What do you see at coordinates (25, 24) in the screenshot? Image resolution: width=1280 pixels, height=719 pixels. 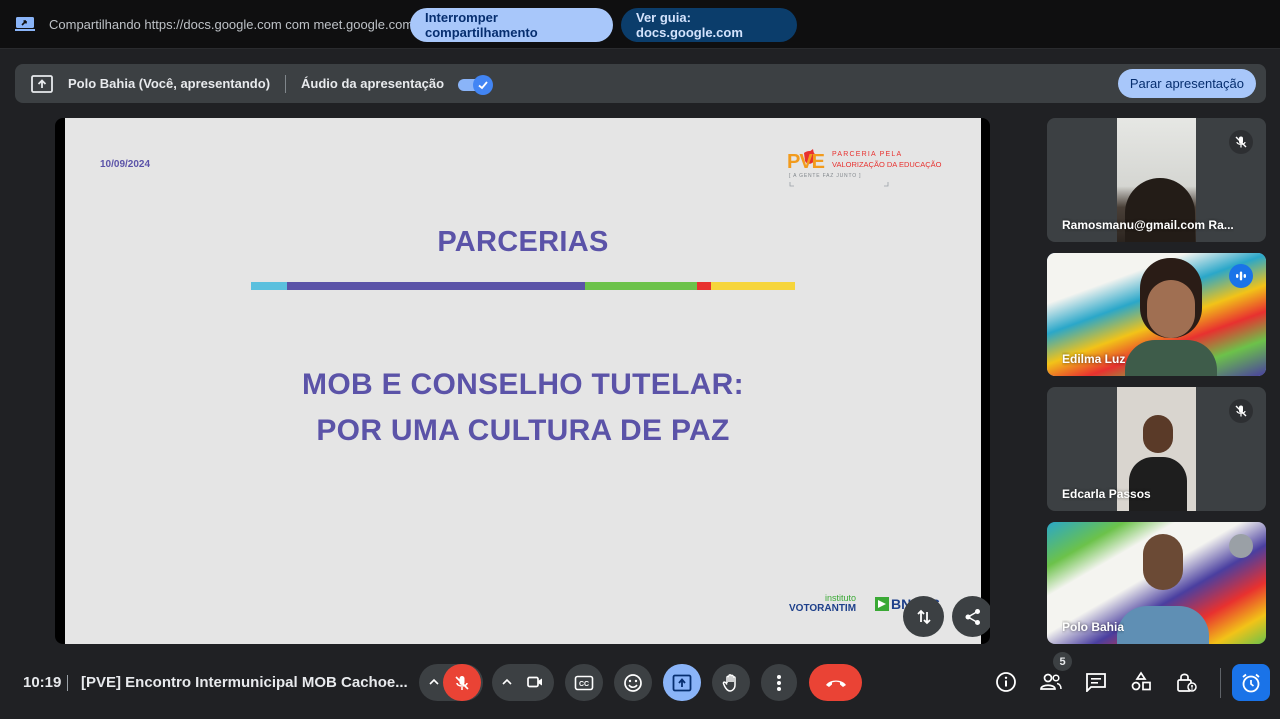 I see `screen-share-icon` at bounding box center [25, 24].